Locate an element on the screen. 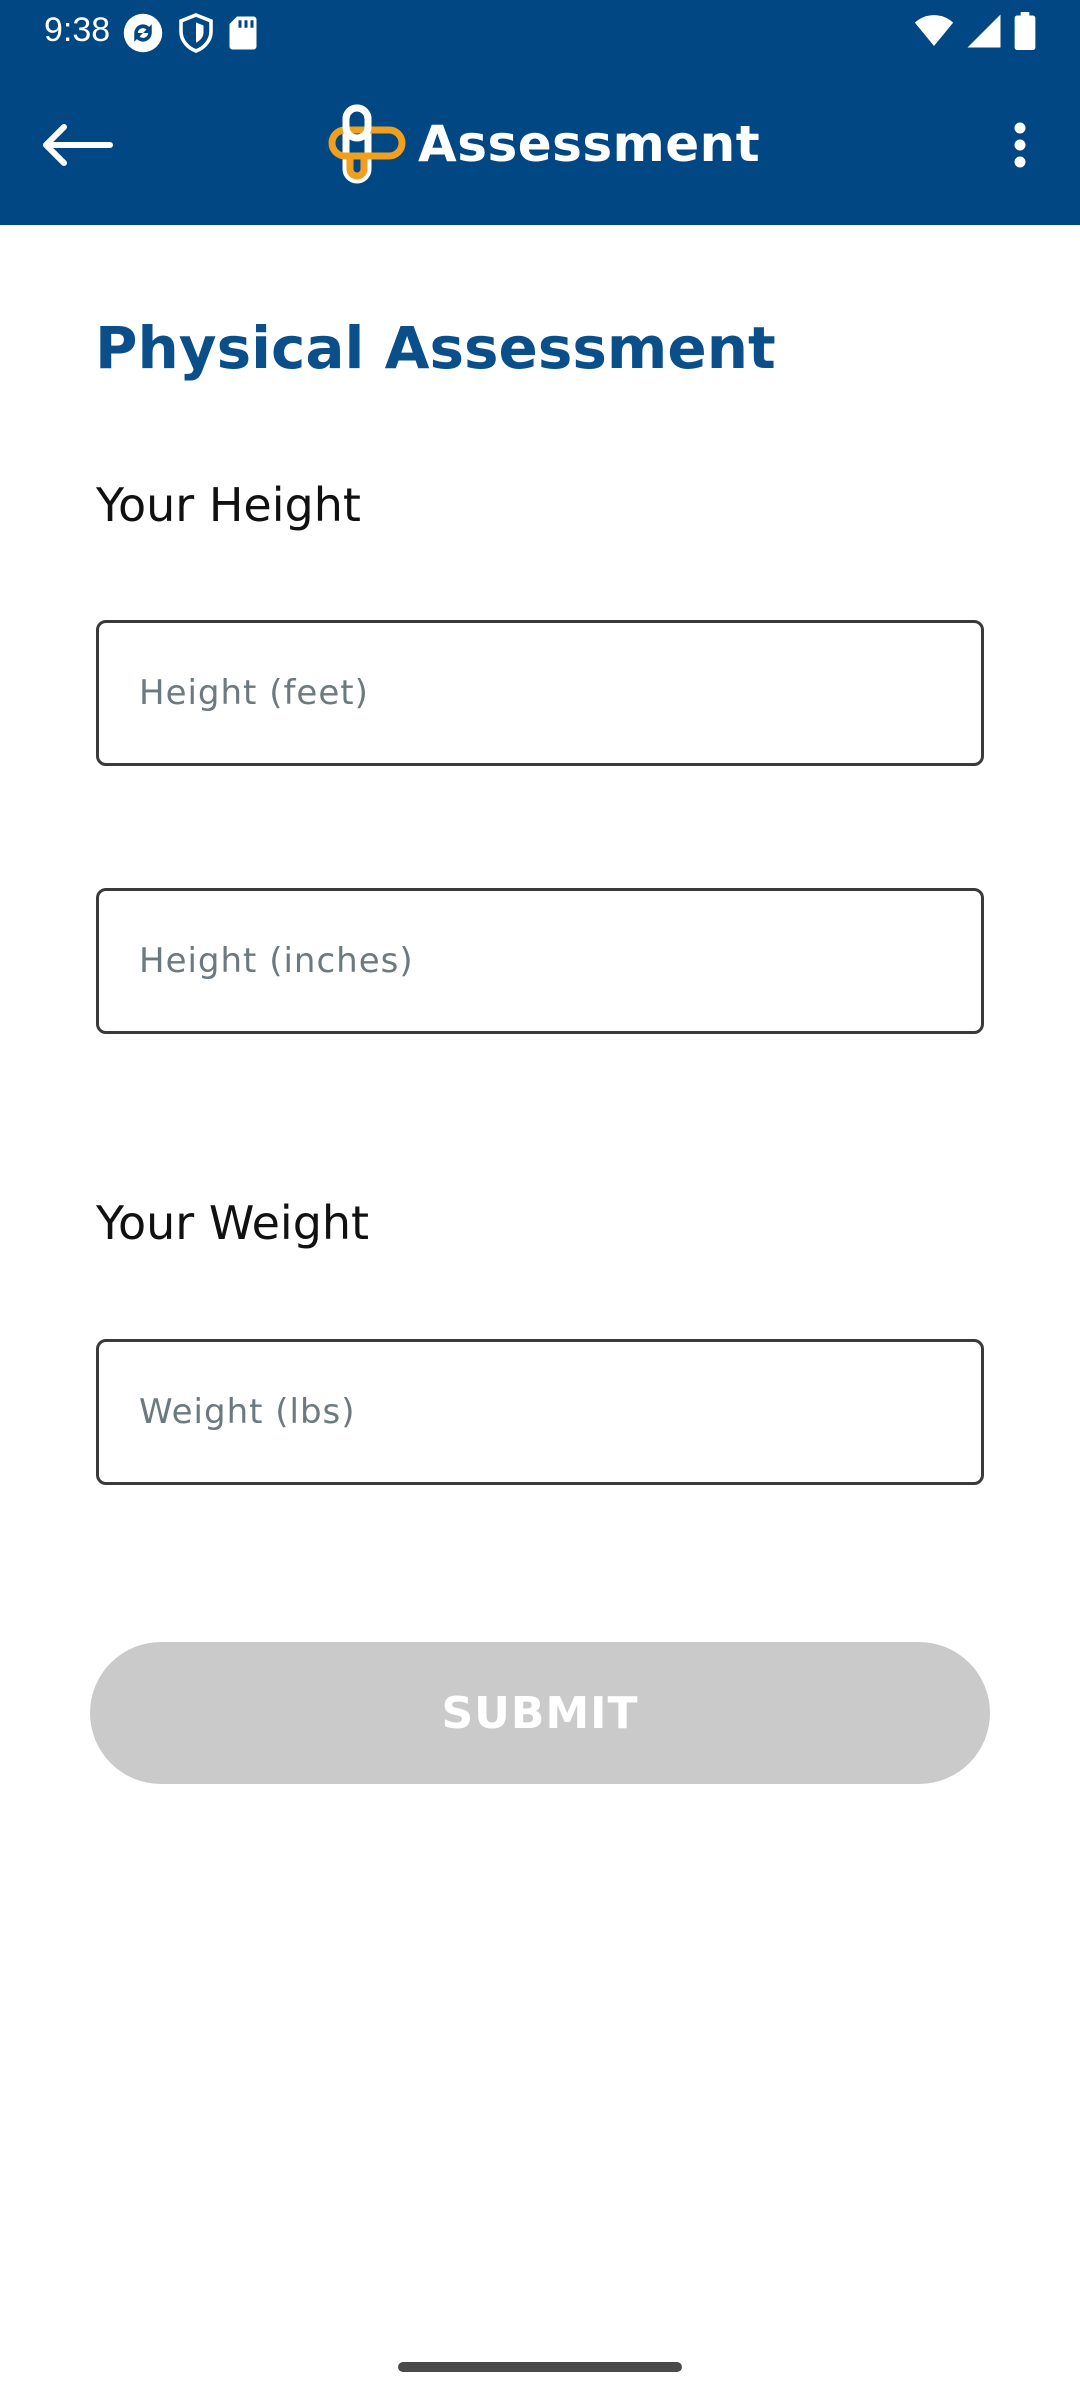 The image size is (1080, 2400). shield-icon is located at coordinates (196, 33).